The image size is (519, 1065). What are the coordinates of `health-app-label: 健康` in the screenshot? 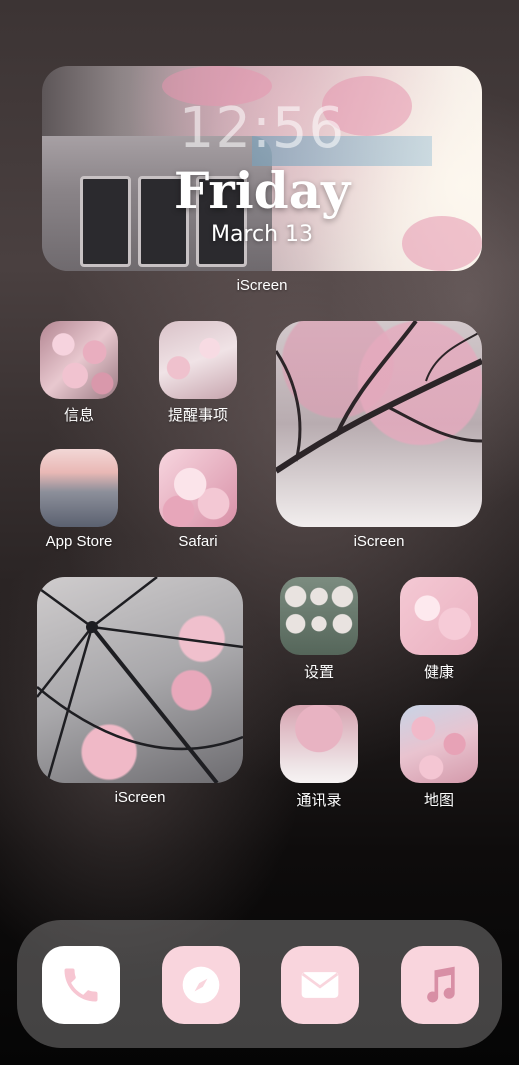 It's located at (438, 672).